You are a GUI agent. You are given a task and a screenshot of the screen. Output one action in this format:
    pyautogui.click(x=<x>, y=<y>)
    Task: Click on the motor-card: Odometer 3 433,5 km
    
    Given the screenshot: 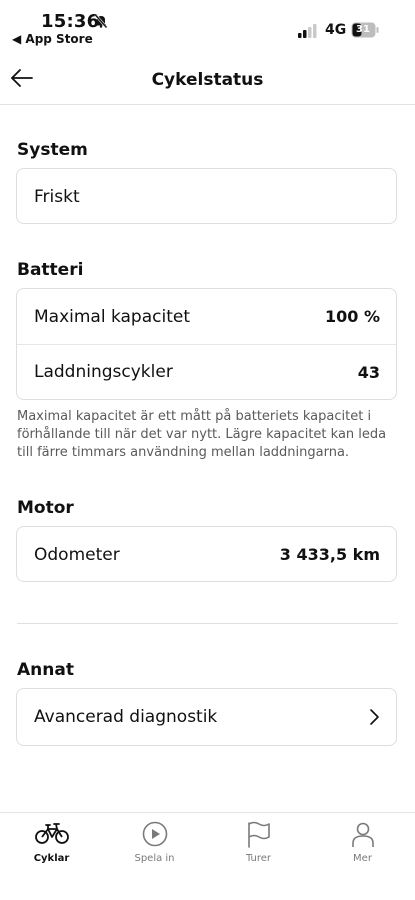 What is the action you would take?
    pyautogui.click(x=206, y=554)
    